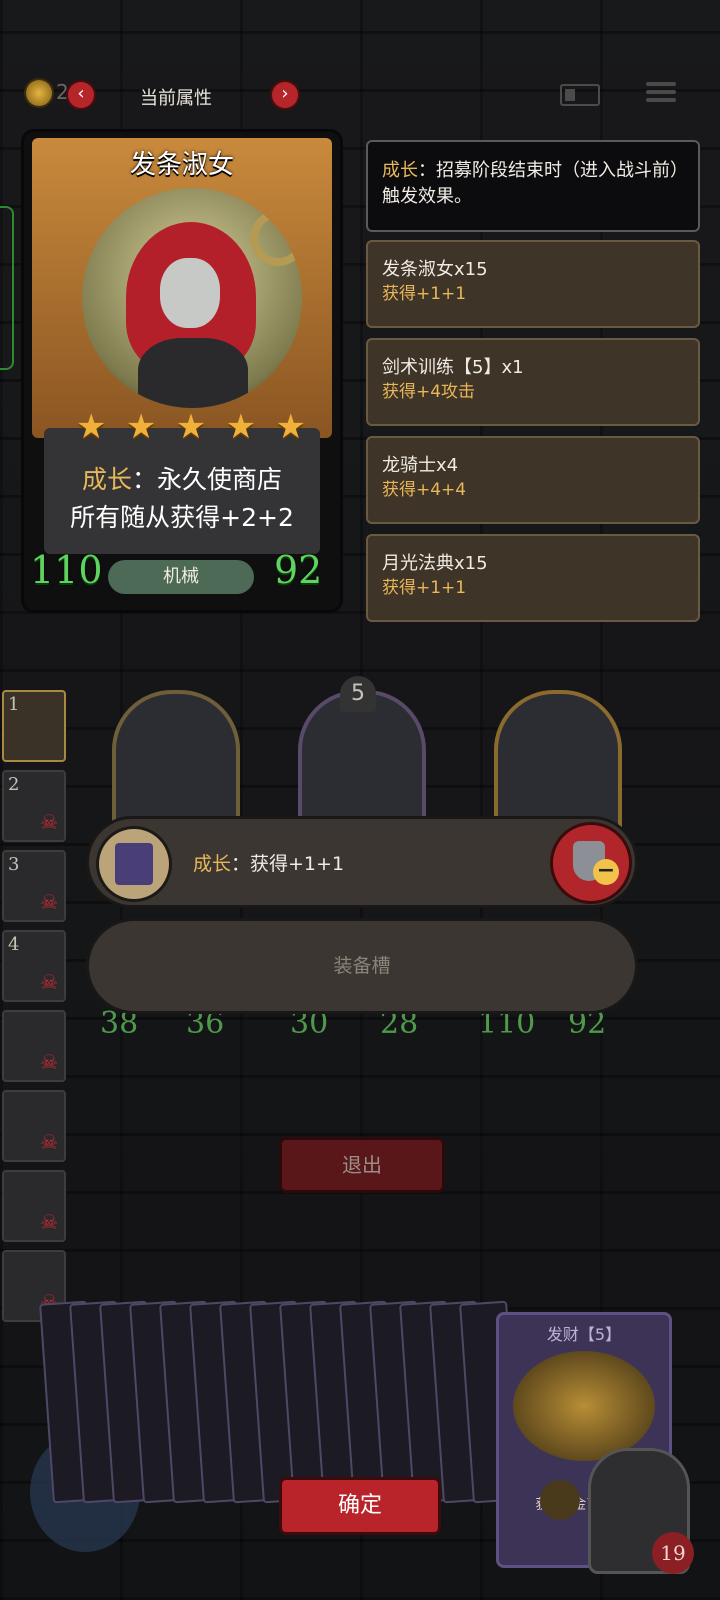  I want to click on roster-slot: 4 ☠, so click(34, 966).